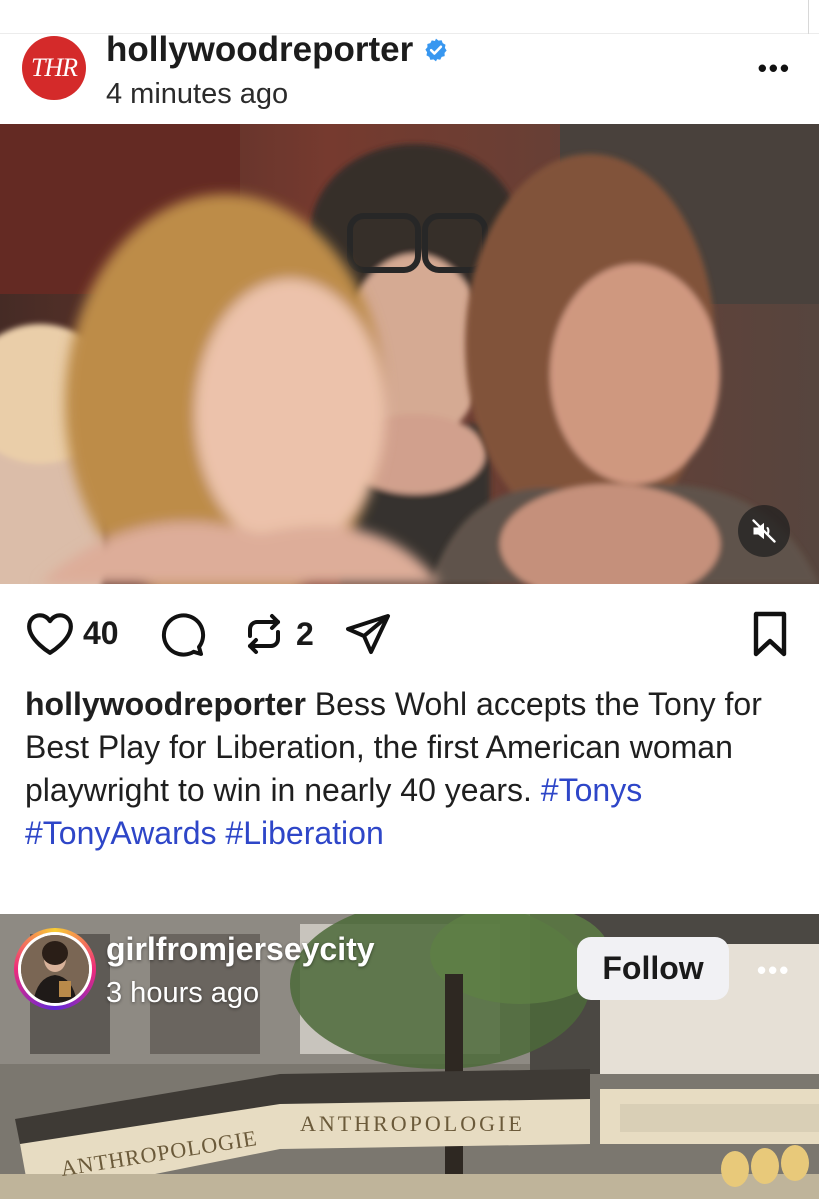 The height and width of the screenshot is (1199, 819). I want to click on post-timestamp: 3 hours ago, so click(183, 993).